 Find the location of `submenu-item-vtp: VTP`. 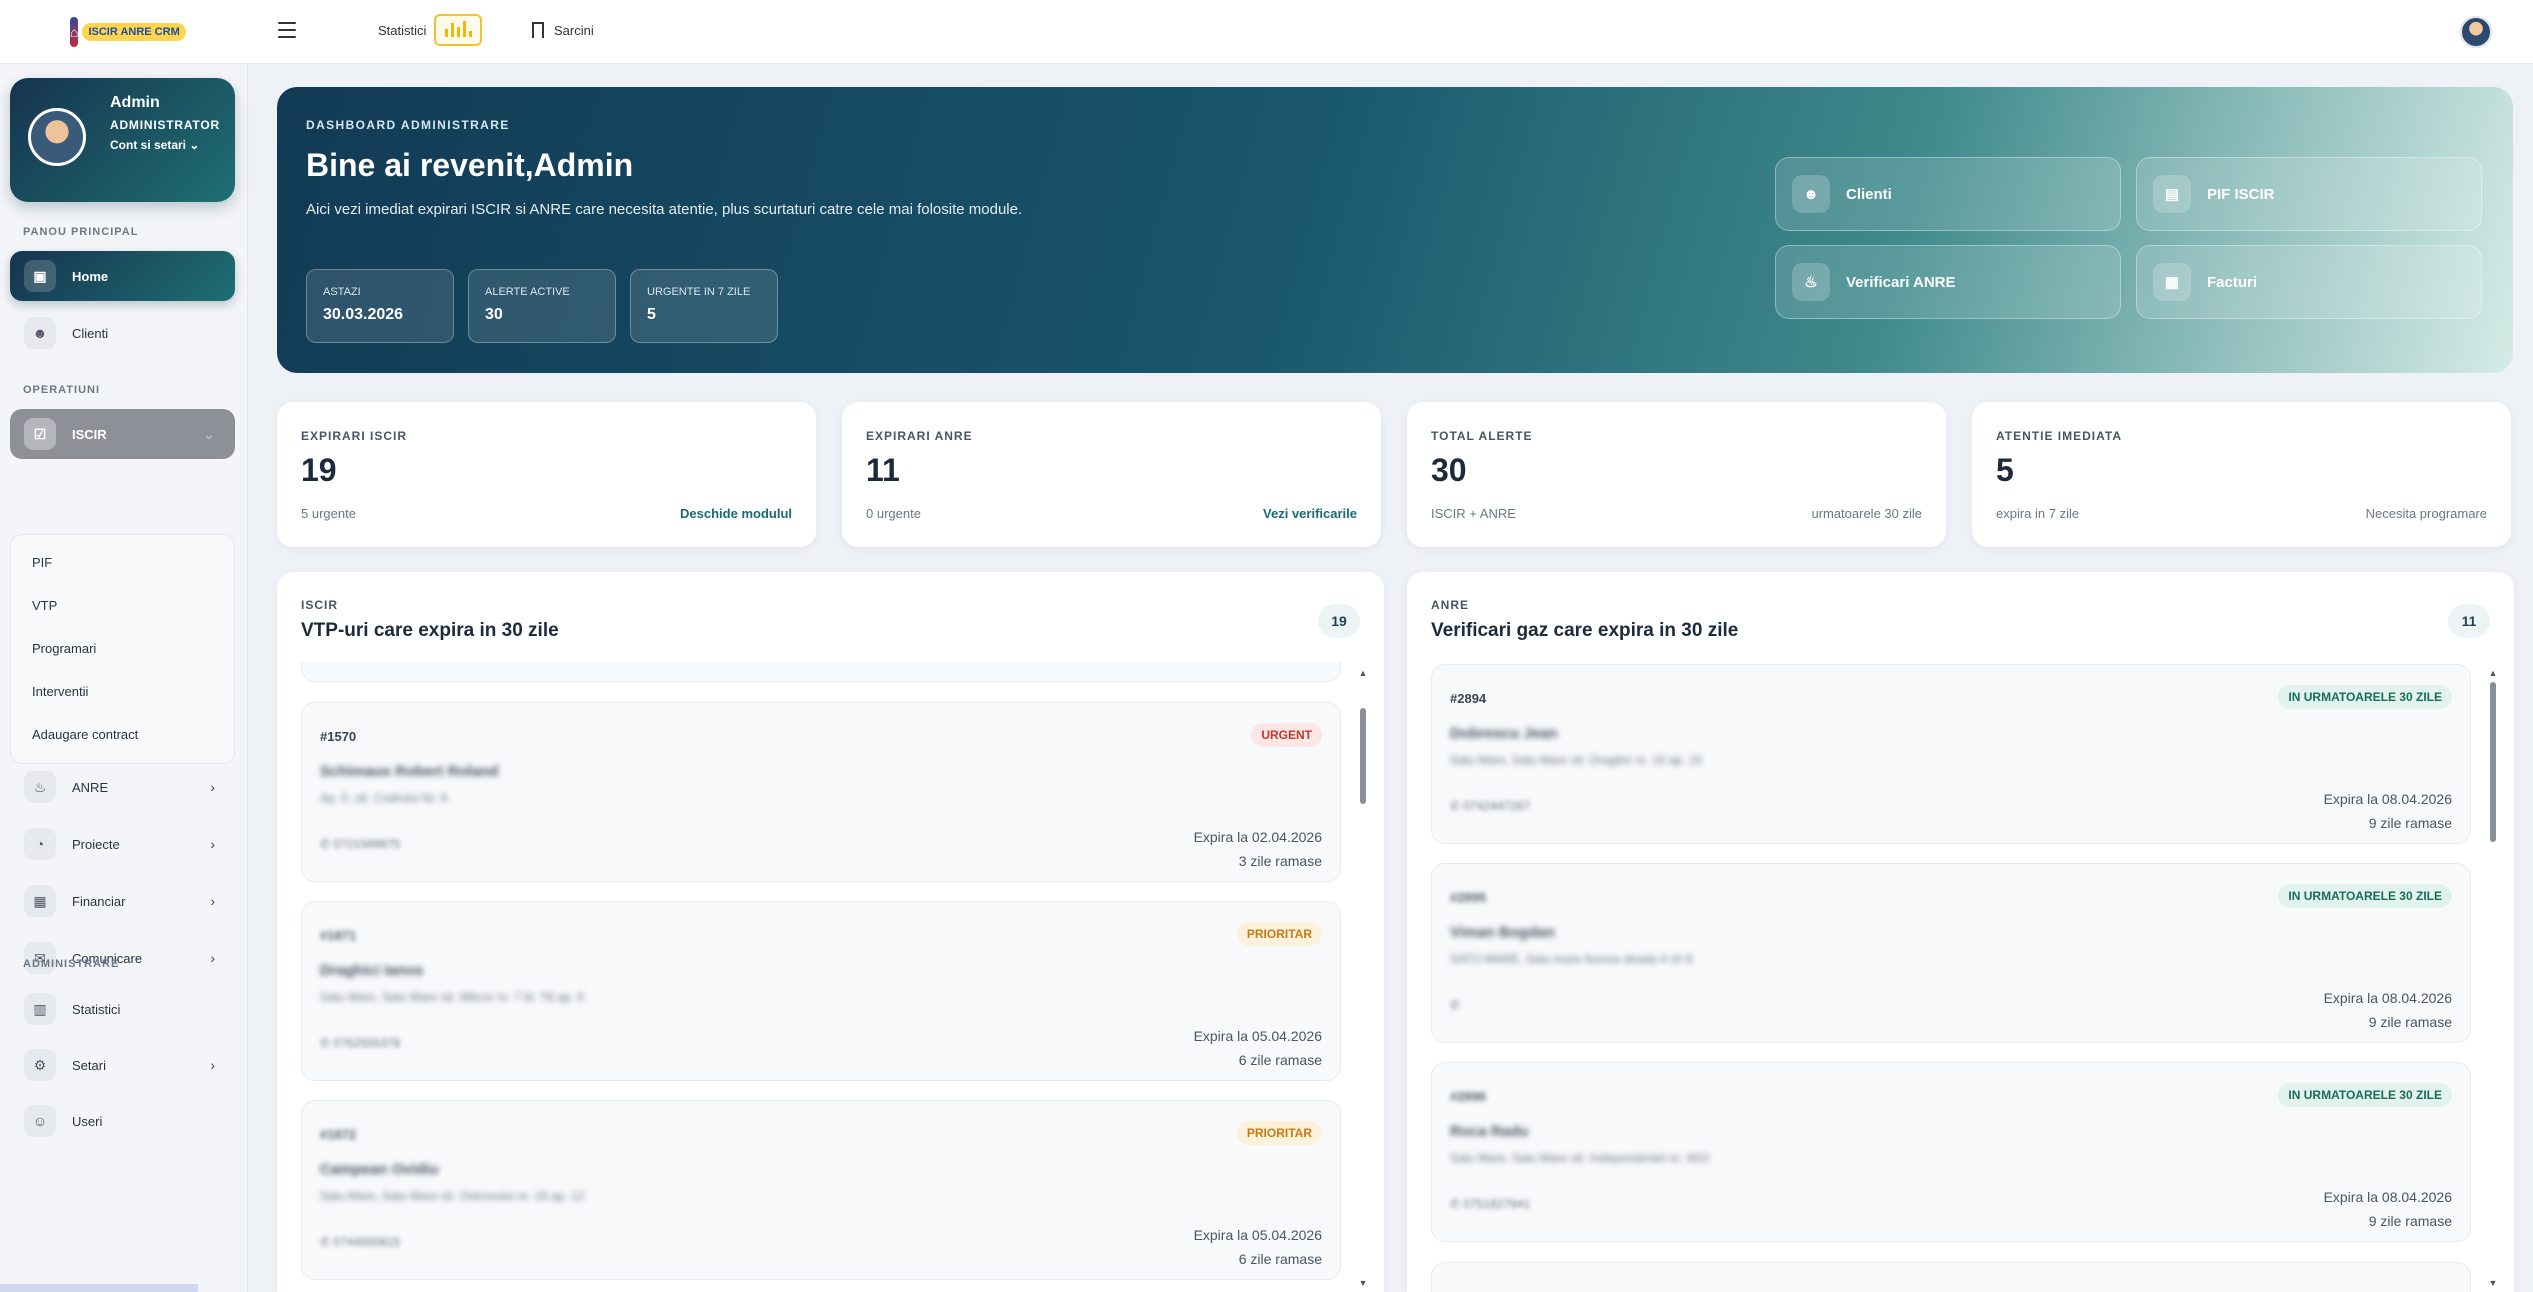

submenu-item-vtp: VTP is located at coordinates (44, 605).